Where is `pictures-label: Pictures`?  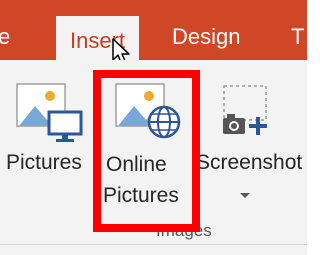 pictures-label: Pictures is located at coordinates (44, 162).